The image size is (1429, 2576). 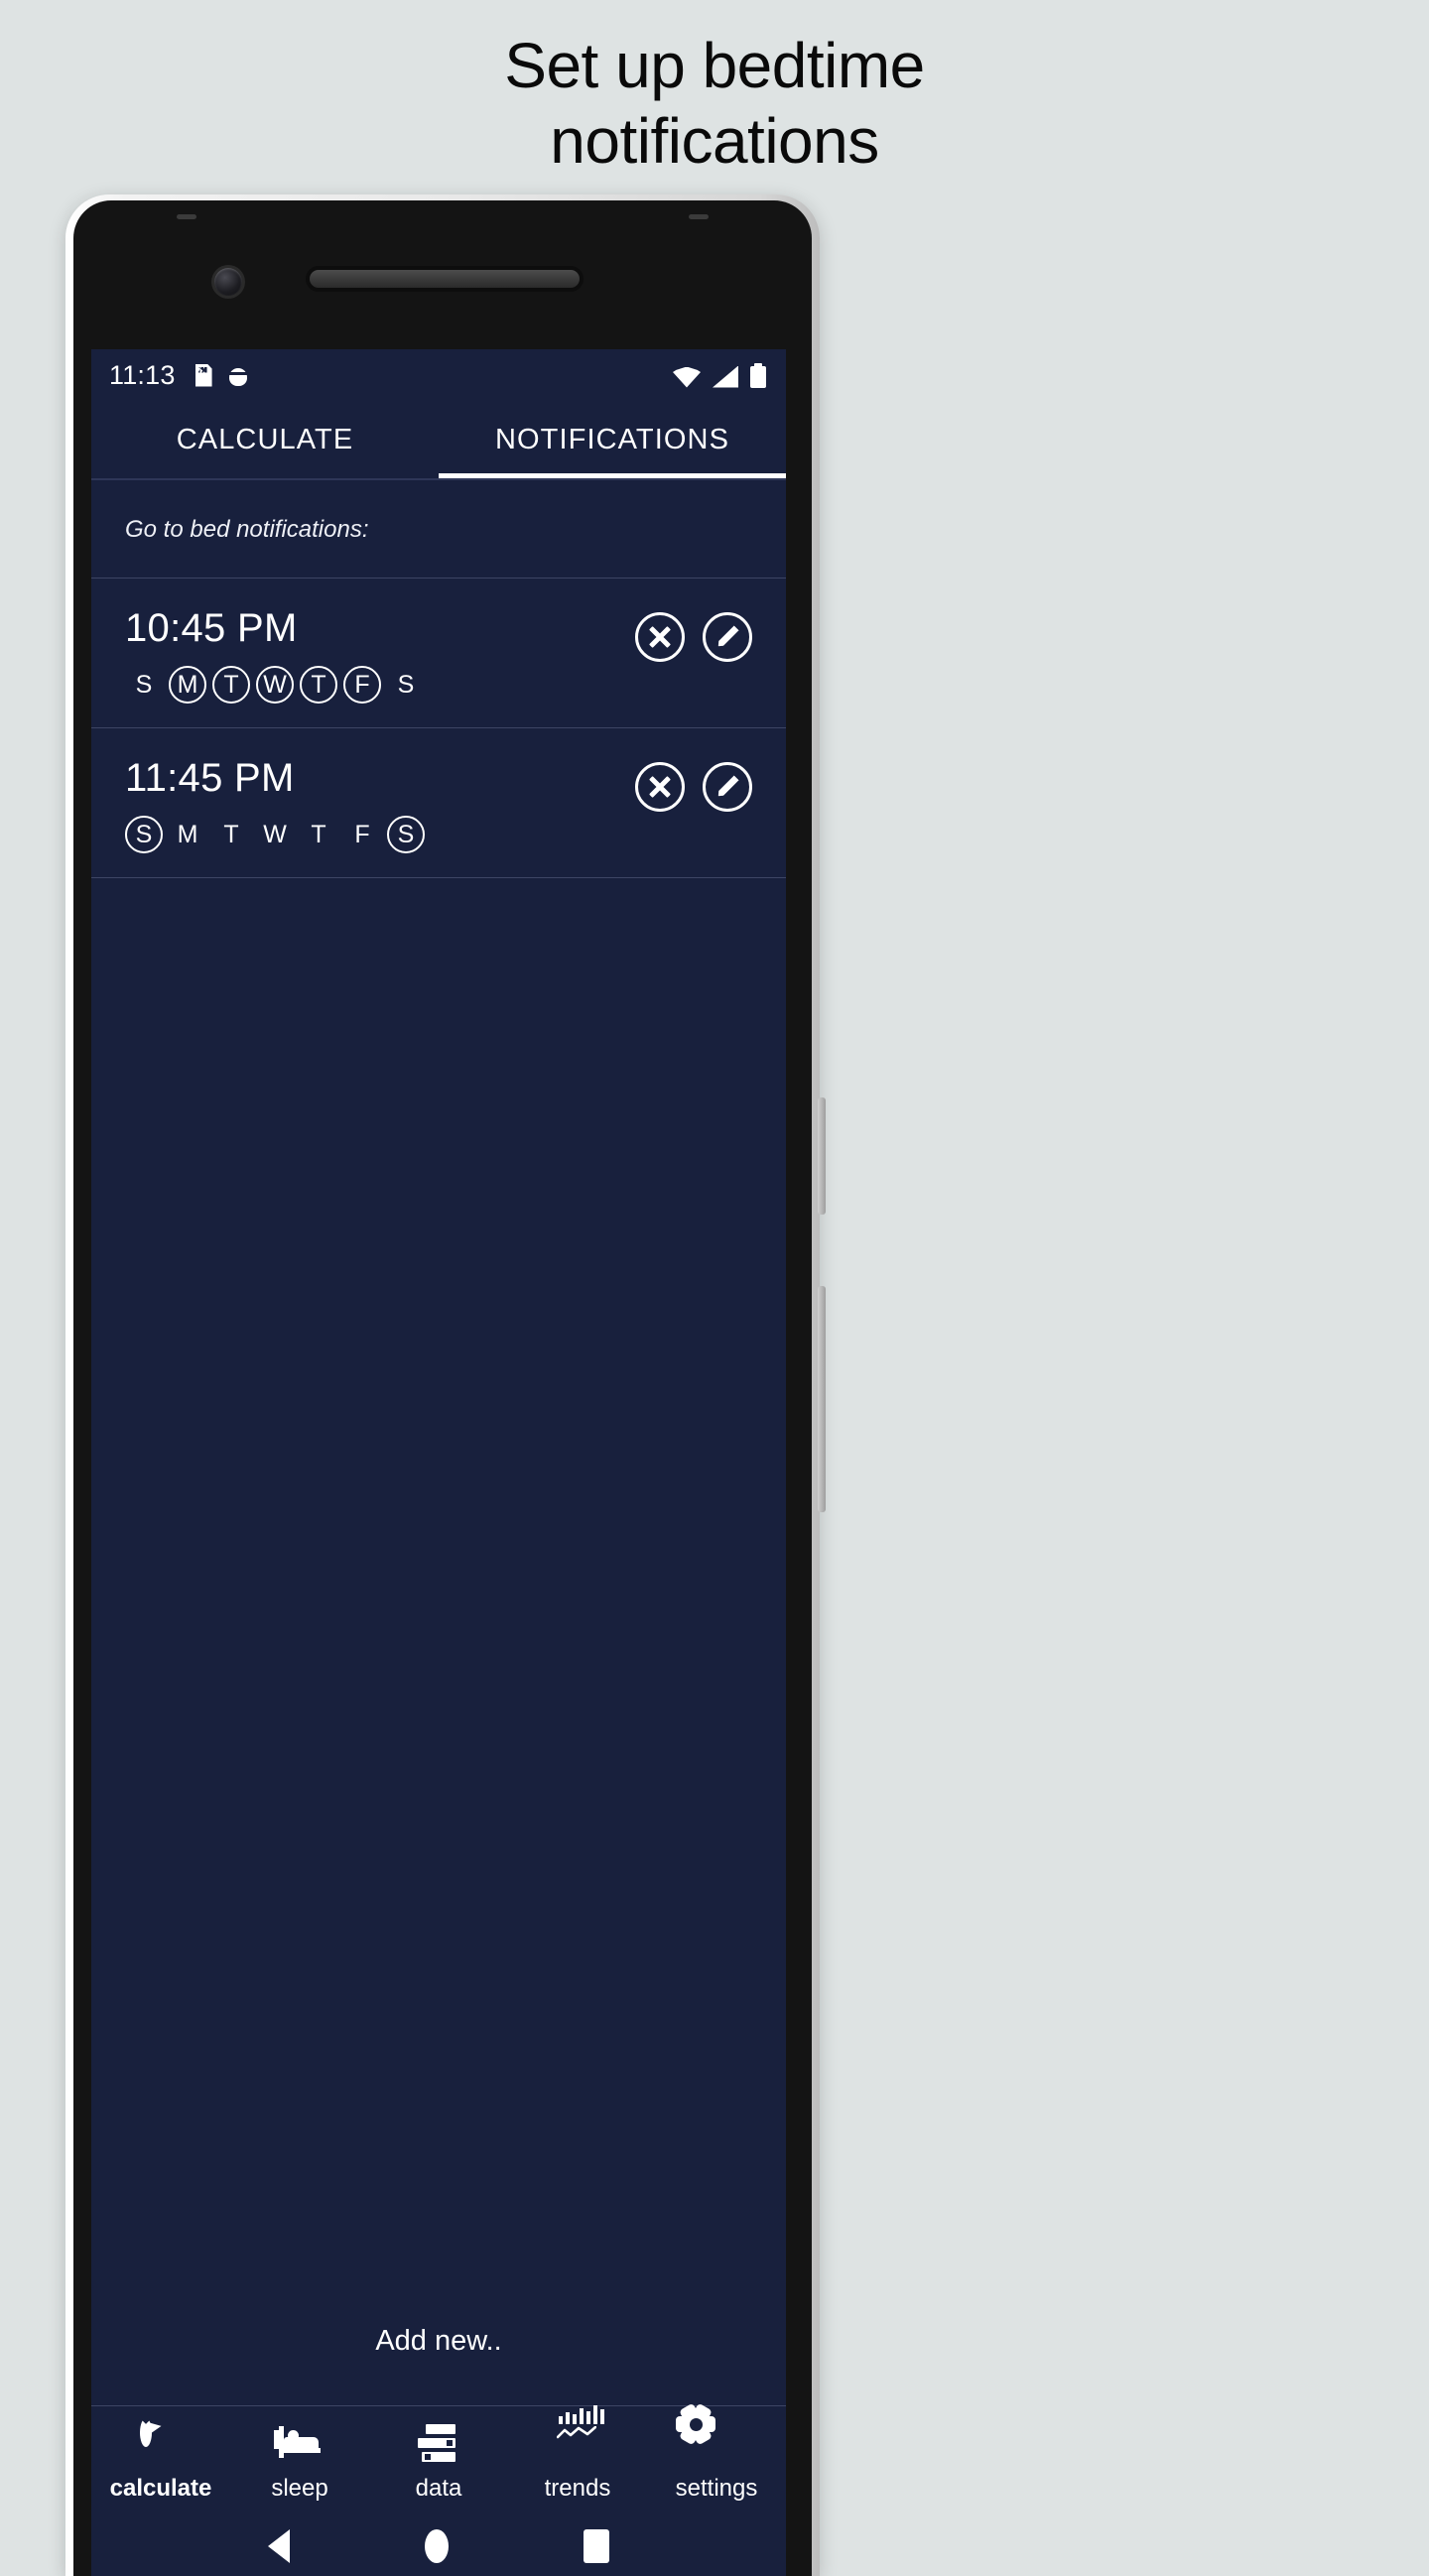 I want to click on earpiece-speaker-icon, so click(x=445, y=279).